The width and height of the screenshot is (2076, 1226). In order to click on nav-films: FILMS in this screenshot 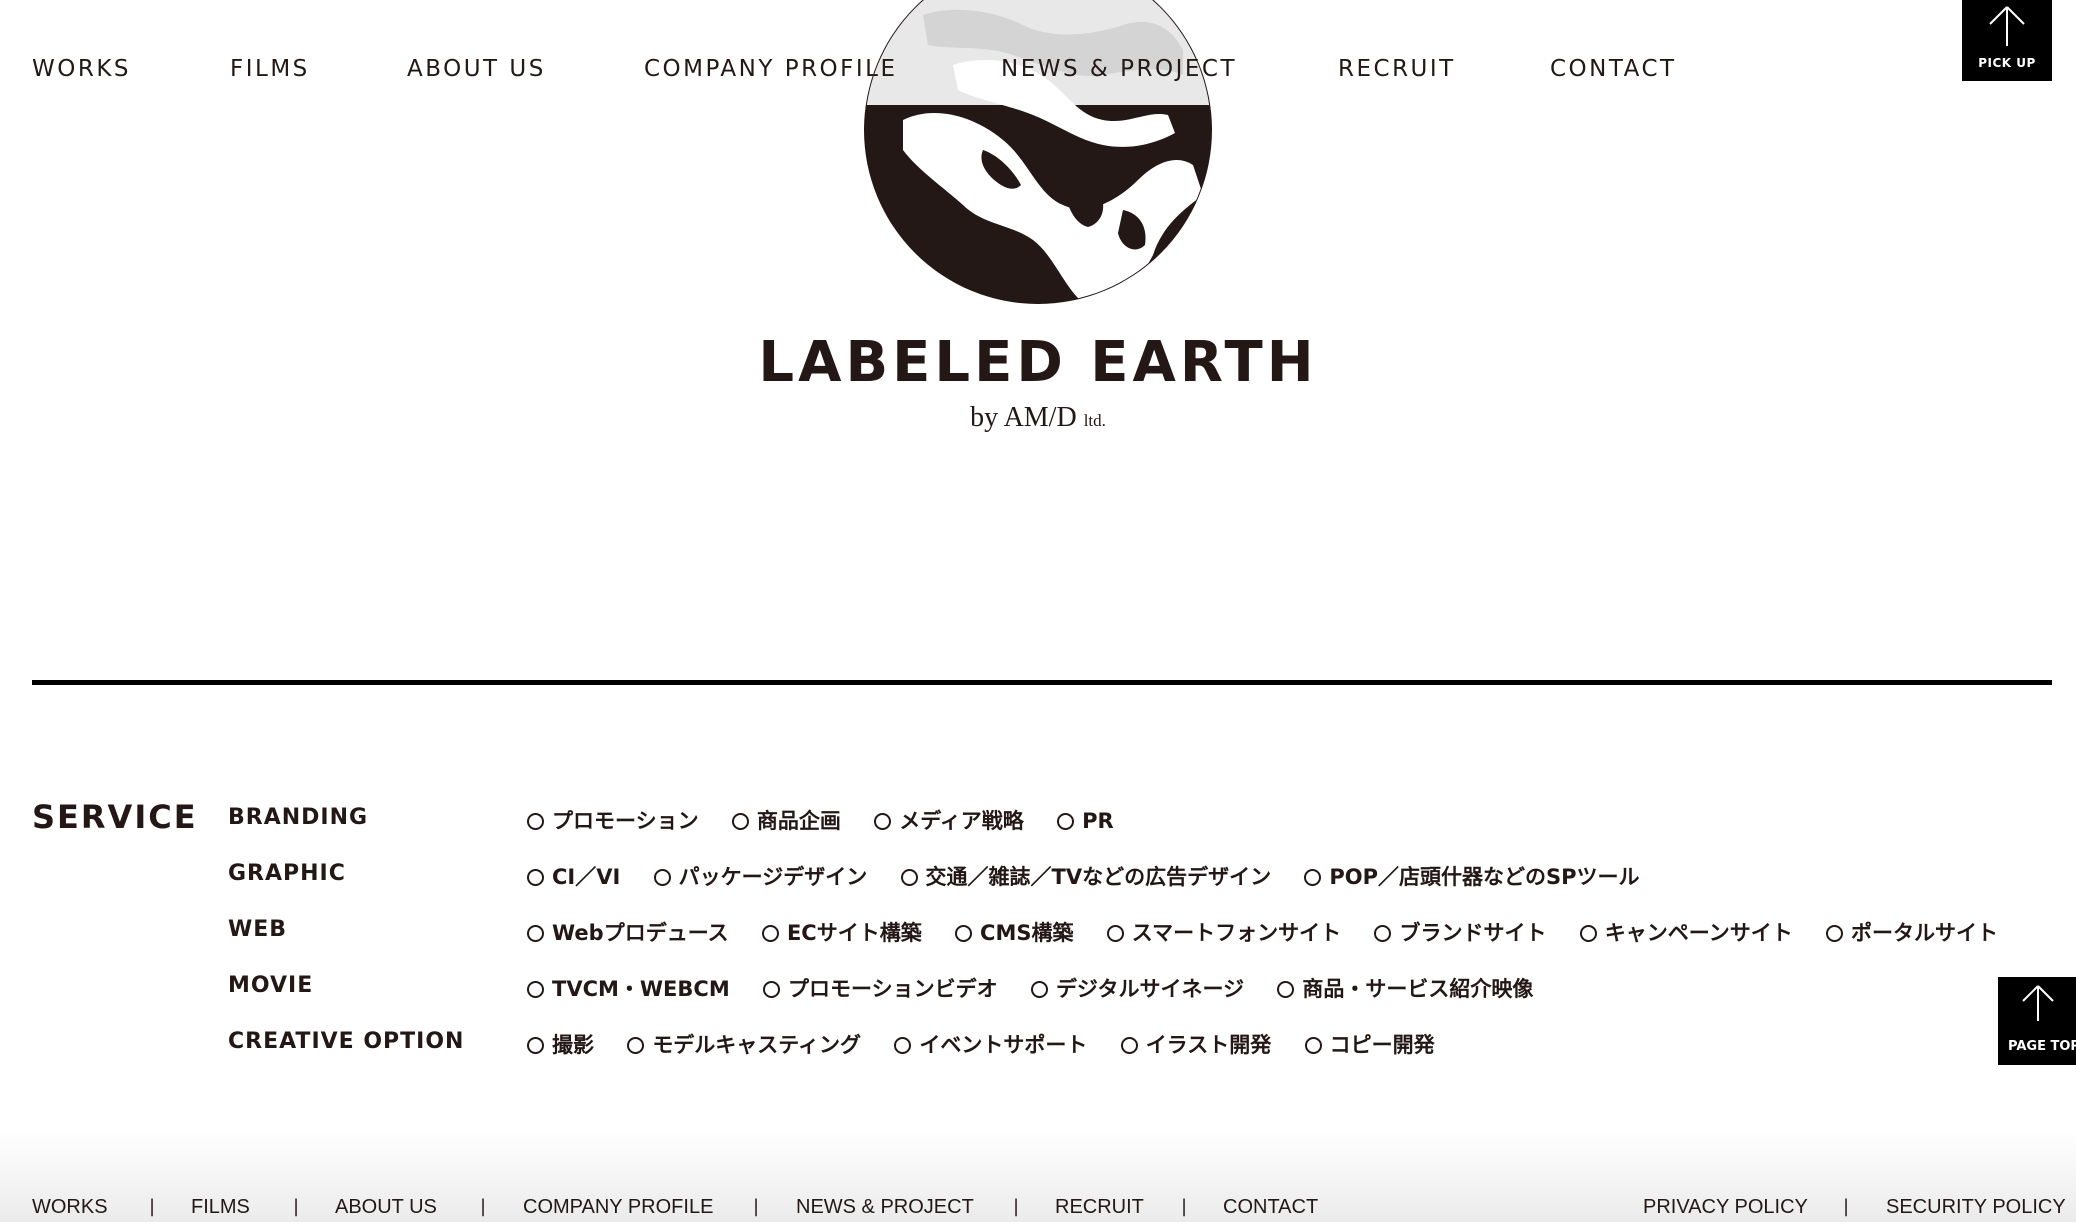, I will do `click(270, 69)`.